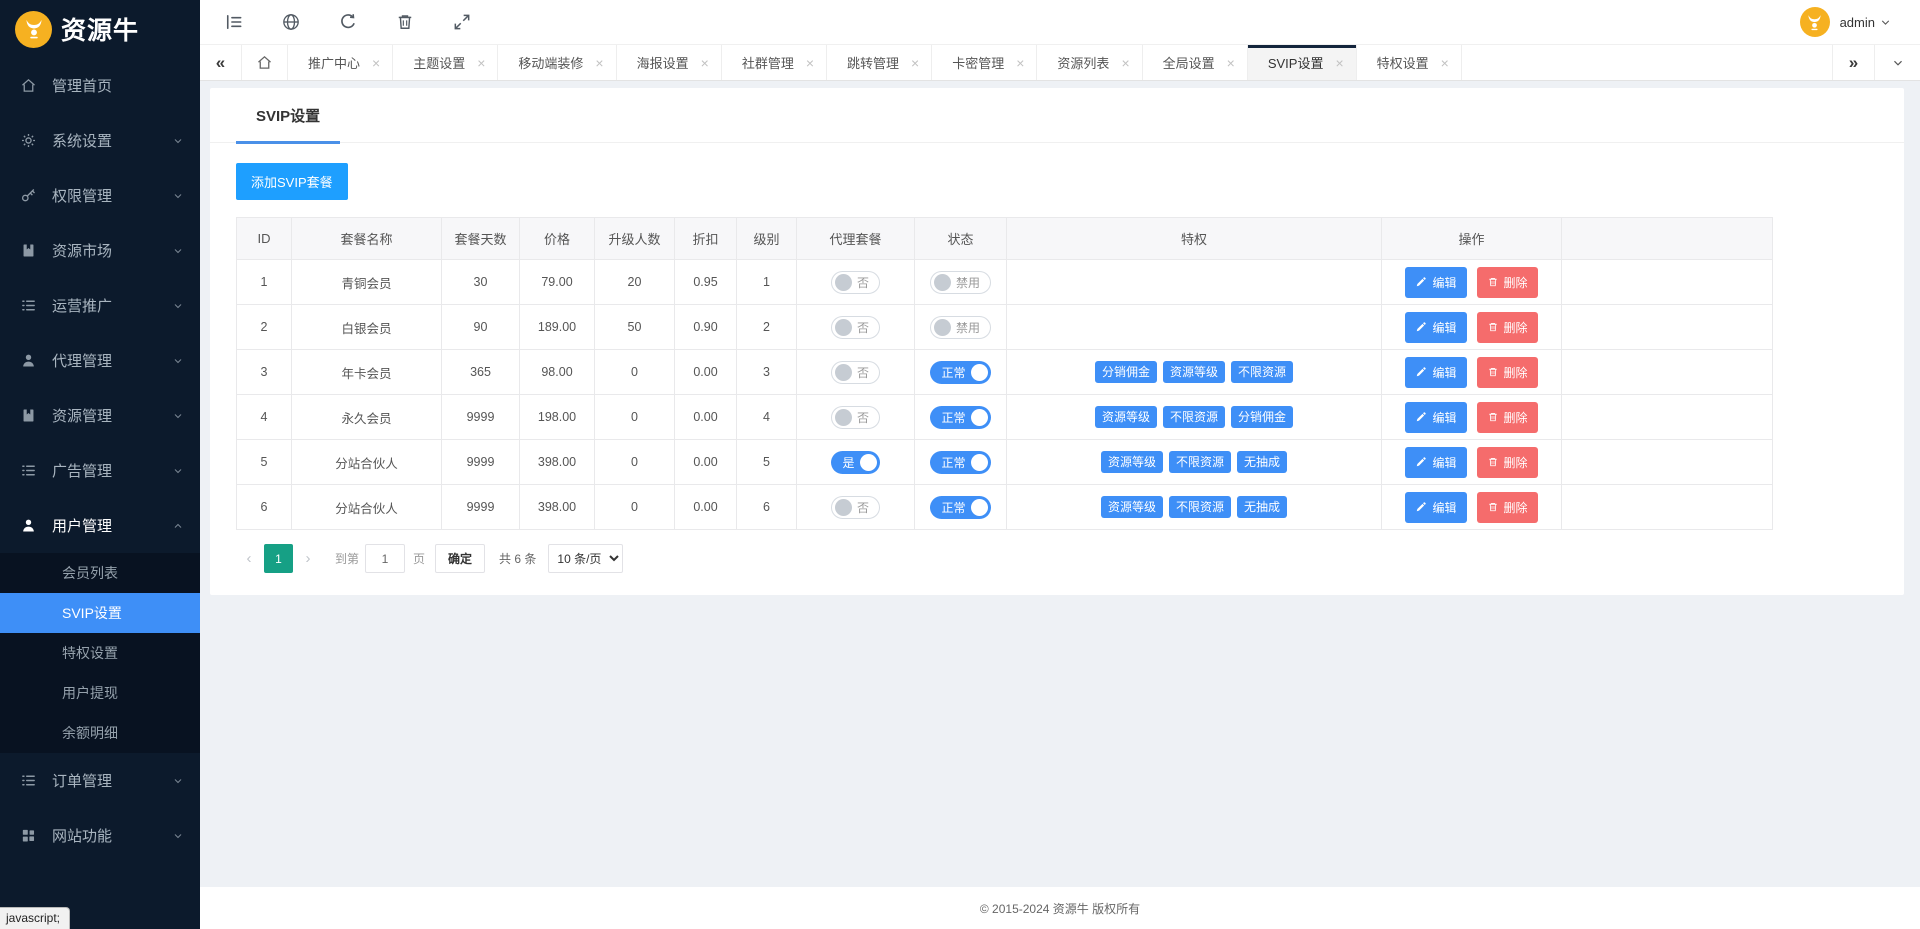  What do you see at coordinates (100, 140) in the screenshot?
I see `sidebar-item-系统设置: 系统设置` at bounding box center [100, 140].